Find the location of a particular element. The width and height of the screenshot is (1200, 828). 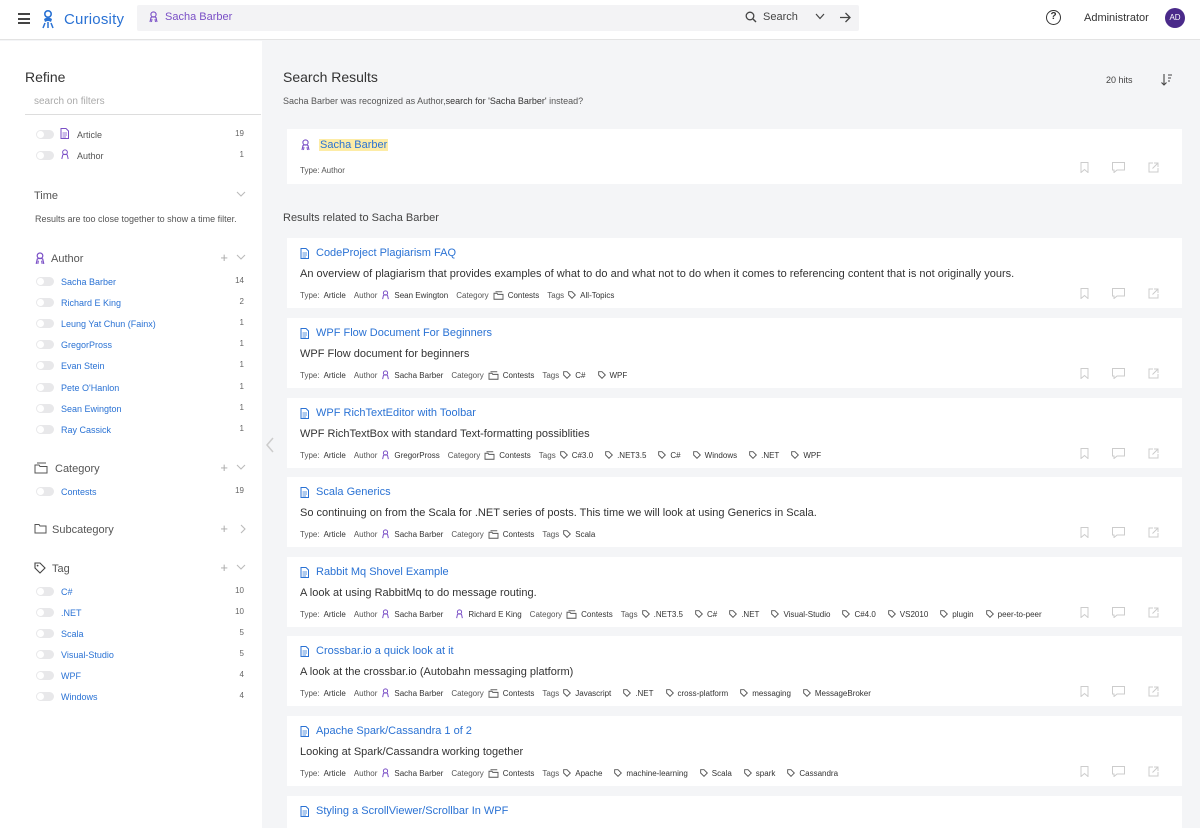

search-query-chip: Sacha Barber is located at coordinates (190, 17).